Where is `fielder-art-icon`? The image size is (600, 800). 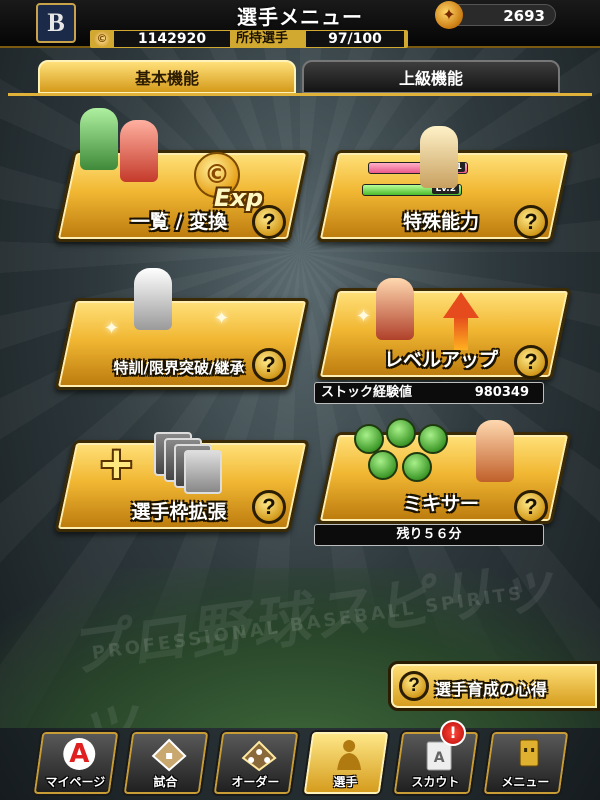
fielder-art-icon is located at coordinates (153, 299).